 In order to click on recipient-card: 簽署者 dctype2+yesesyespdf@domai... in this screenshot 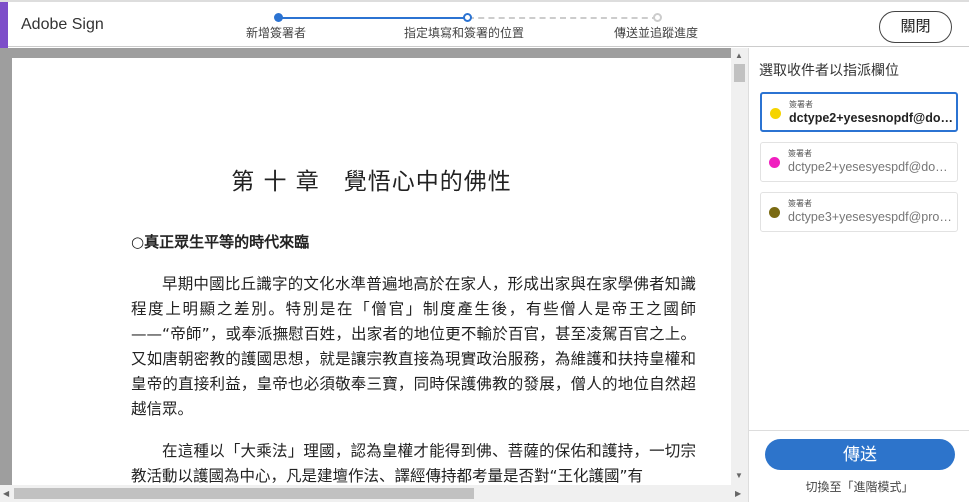, I will do `click(859, 162)`.